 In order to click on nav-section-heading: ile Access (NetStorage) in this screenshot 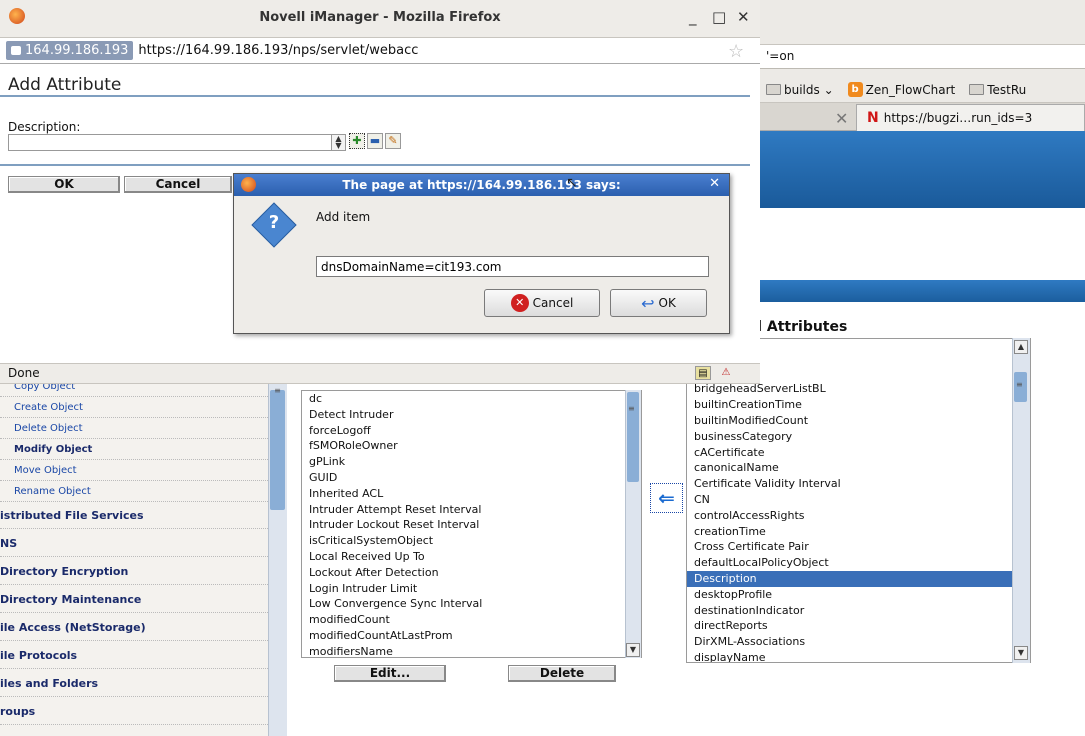, I will do `click(134, 627)`.